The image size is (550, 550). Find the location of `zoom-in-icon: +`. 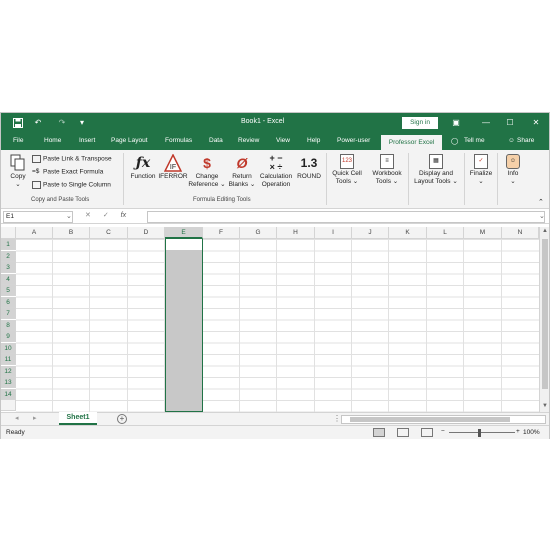

zoom-in-icon: + is located at coordinates (518, 431).